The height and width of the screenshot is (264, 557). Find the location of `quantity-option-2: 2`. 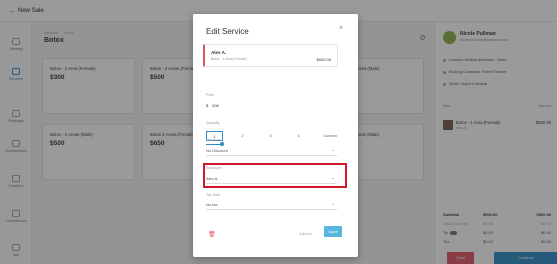

quantity-option-2: 2 is located at coordinates (242, 136).